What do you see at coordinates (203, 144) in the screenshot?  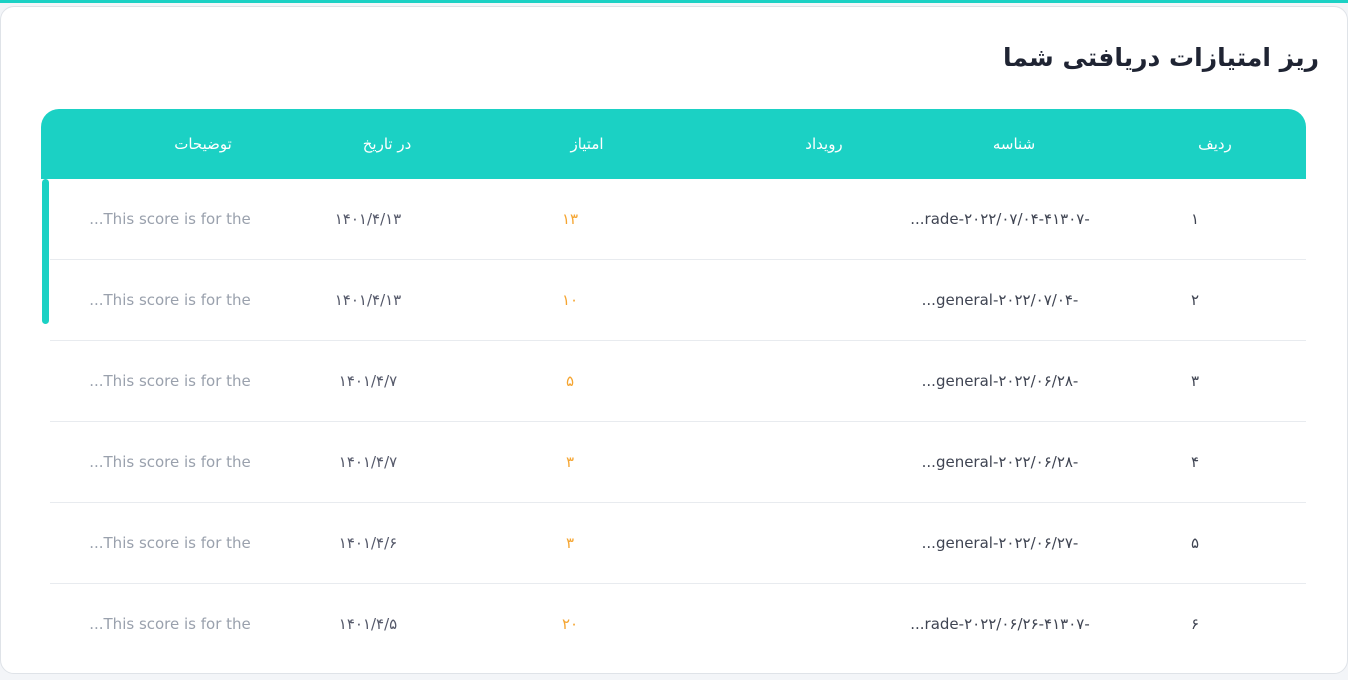 I see `header-desc: توضیحات` at bounding box center [203, 144].